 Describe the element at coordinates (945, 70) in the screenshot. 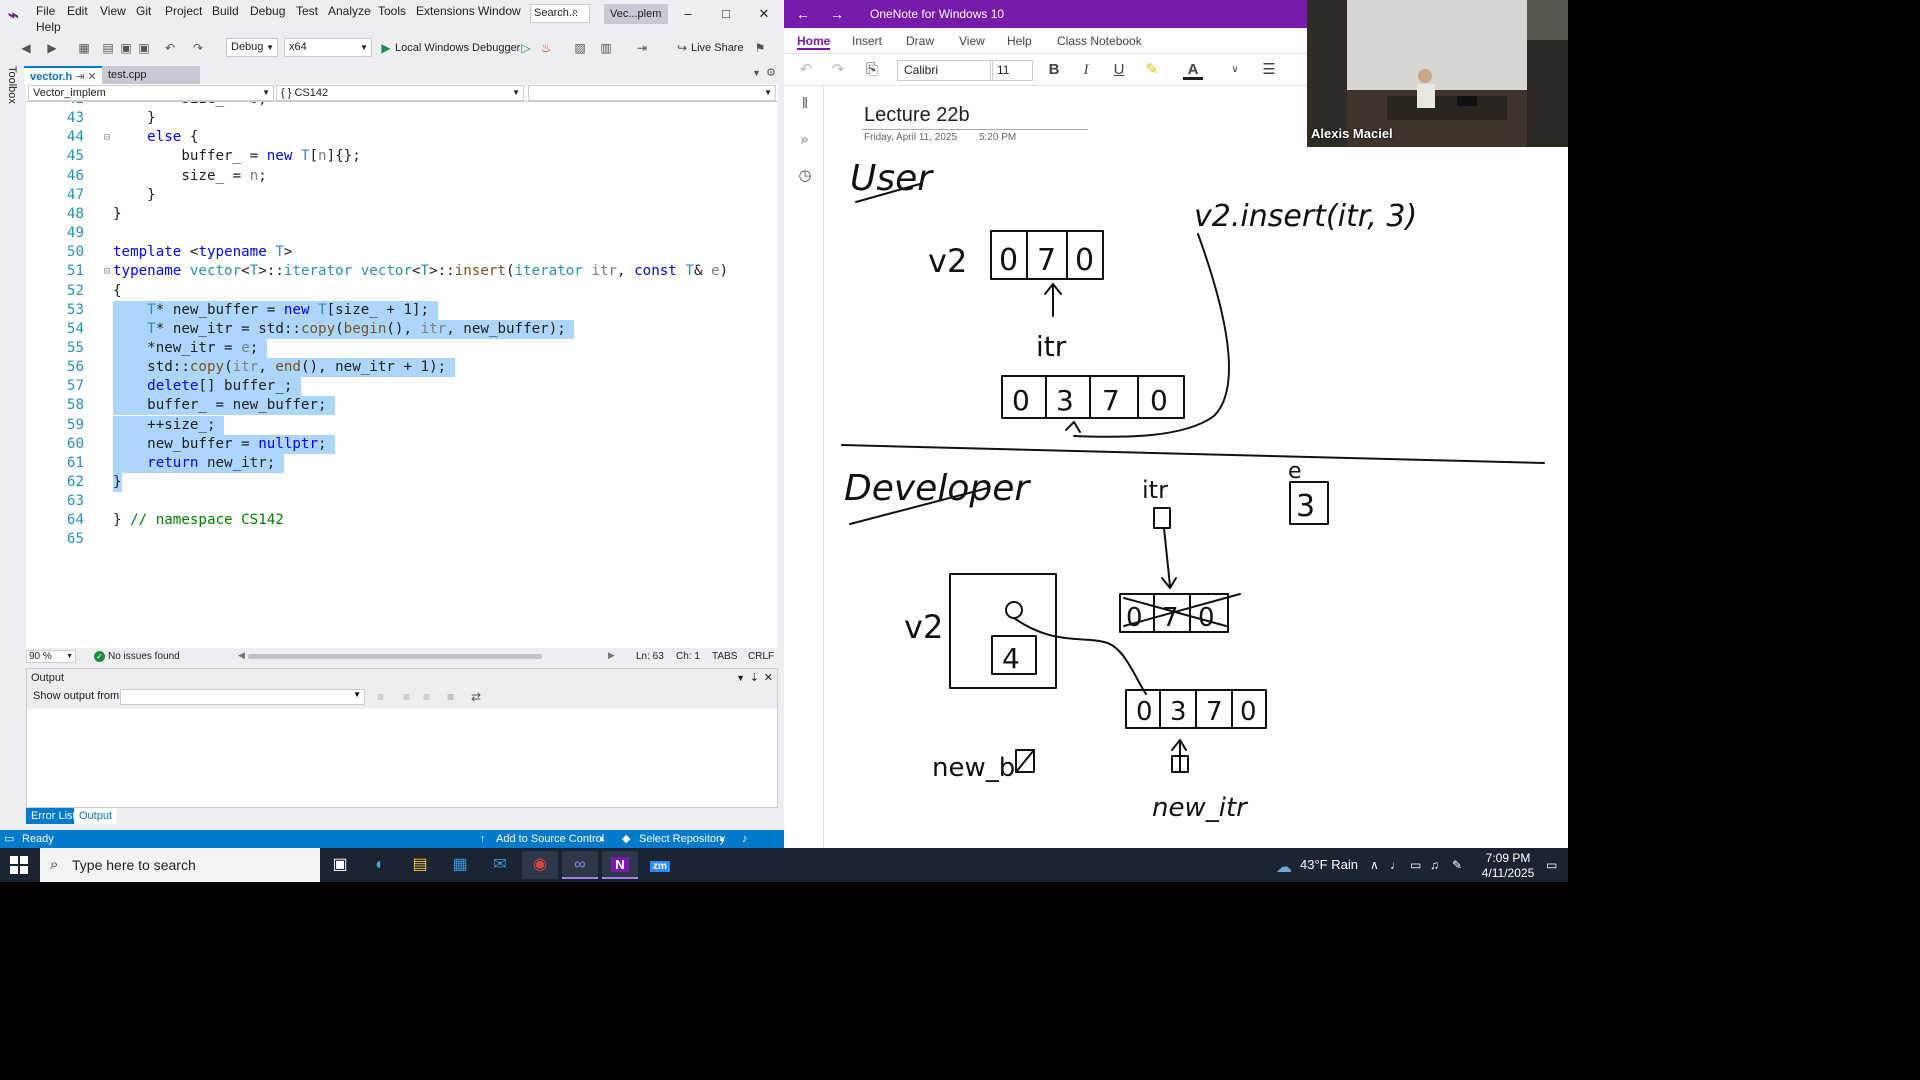

I see `font-name-box: Calibri` at that location.